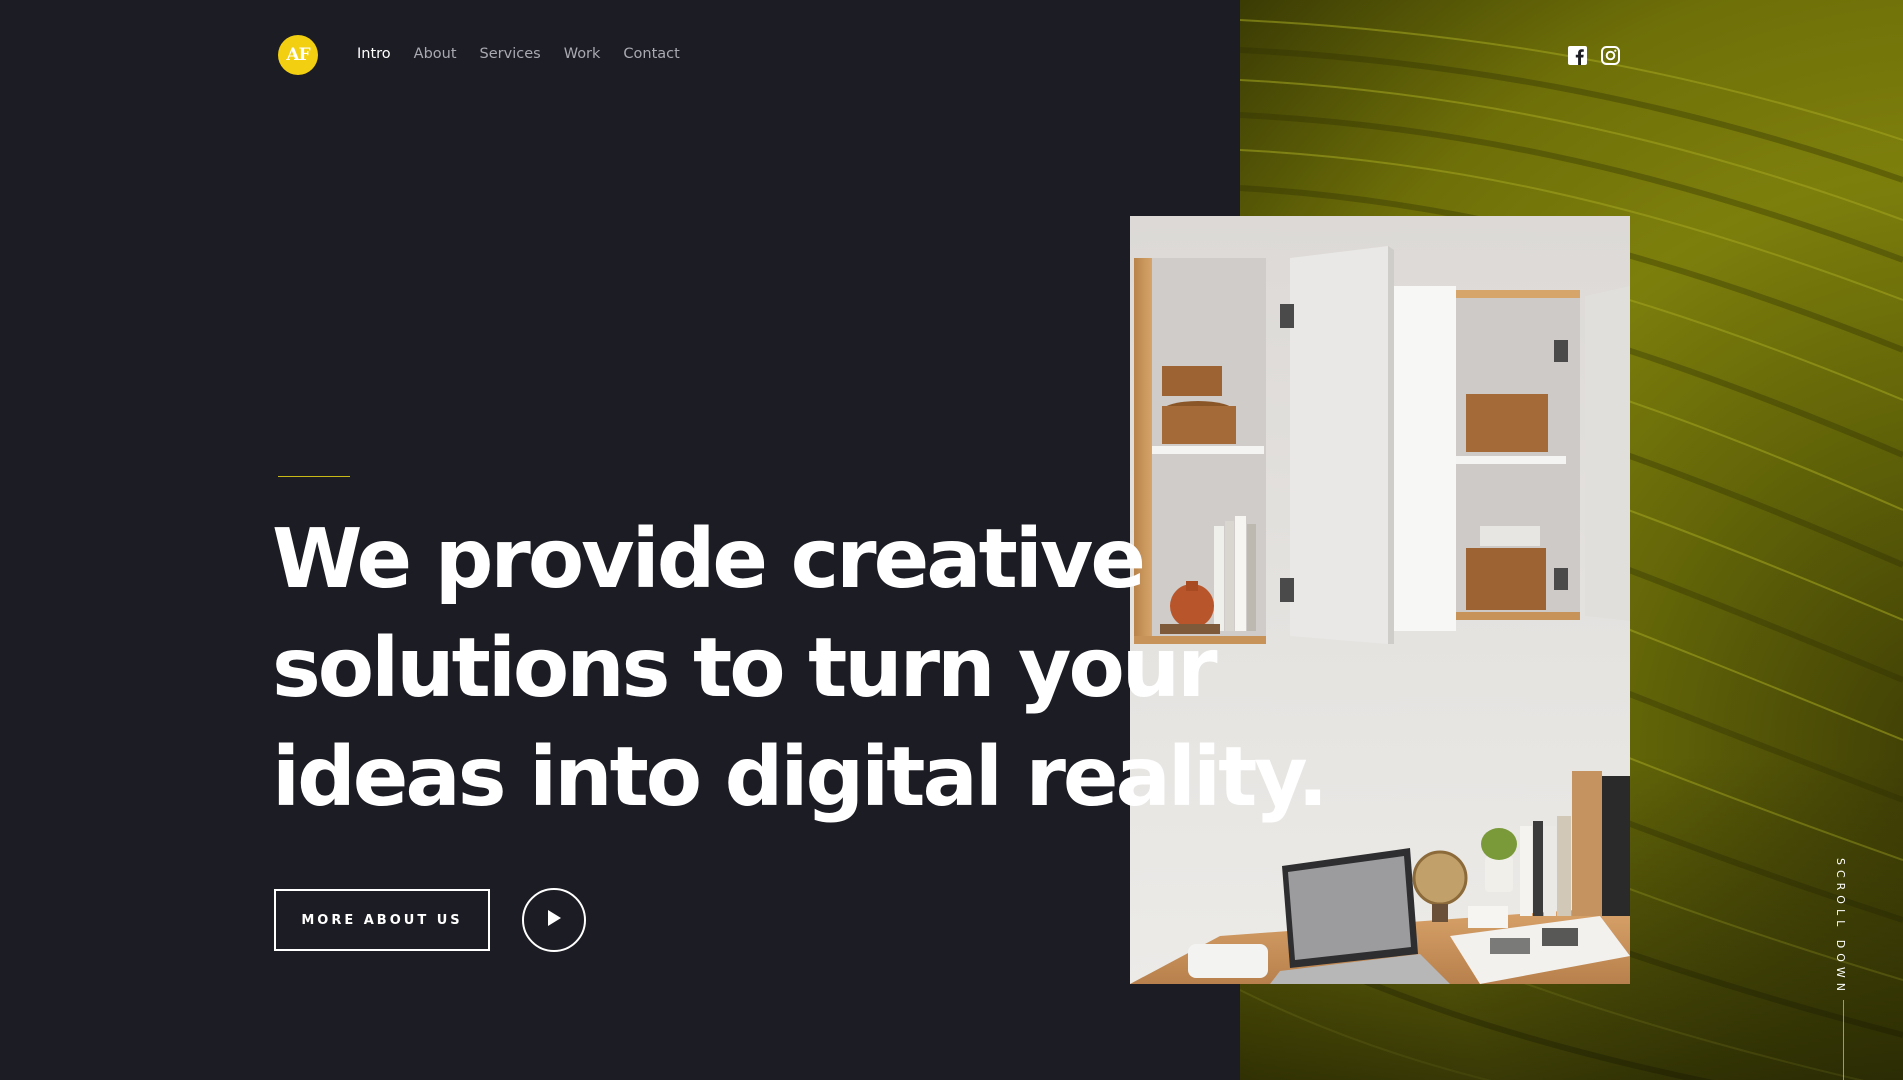 Image resolution: width=1903 pixels, height=1080 pixels. What do you see at coordinates (745, 668) in the screenshot?
I see `headline-line-2: solutions to turn your` at bounding box center [745, 668].